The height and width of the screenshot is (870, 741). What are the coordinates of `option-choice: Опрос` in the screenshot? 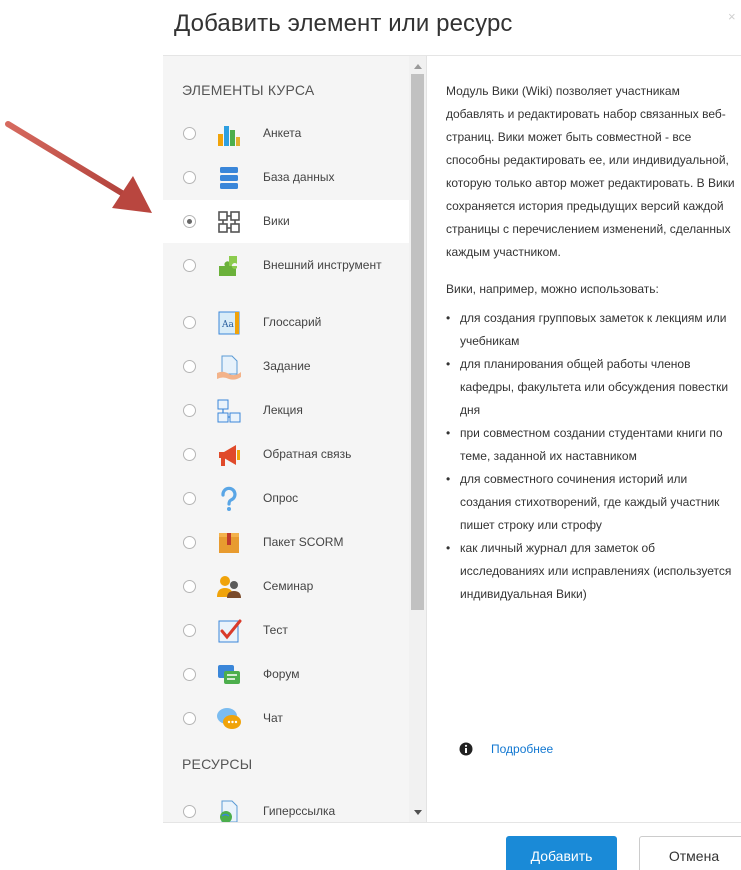 It's located at (286, 498).